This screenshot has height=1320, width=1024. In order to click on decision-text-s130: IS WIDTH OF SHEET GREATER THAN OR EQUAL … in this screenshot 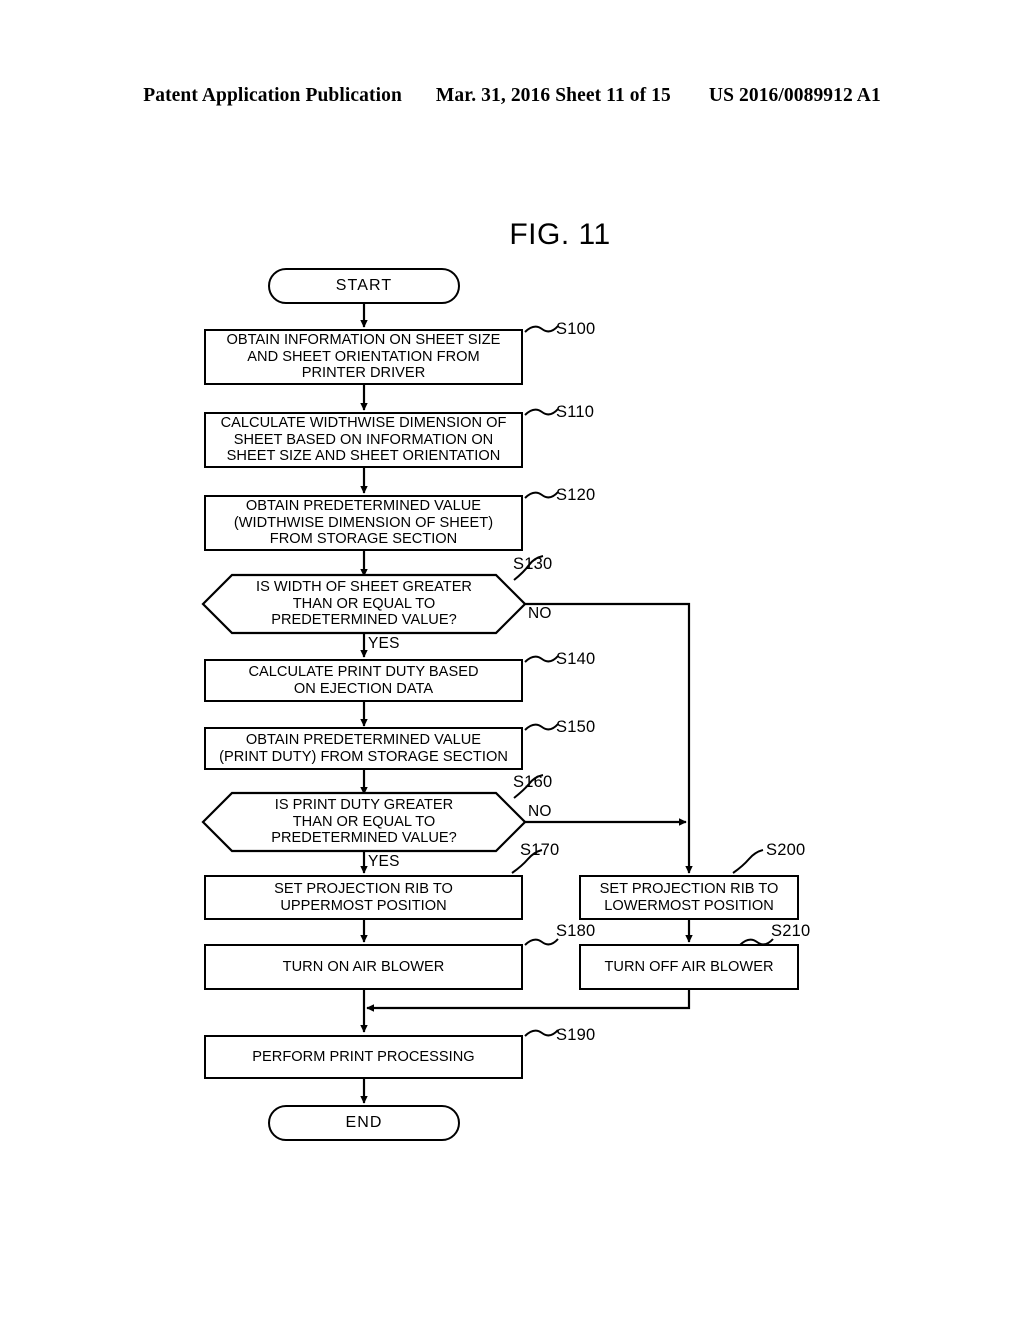, I will do `click(364, 603)`.